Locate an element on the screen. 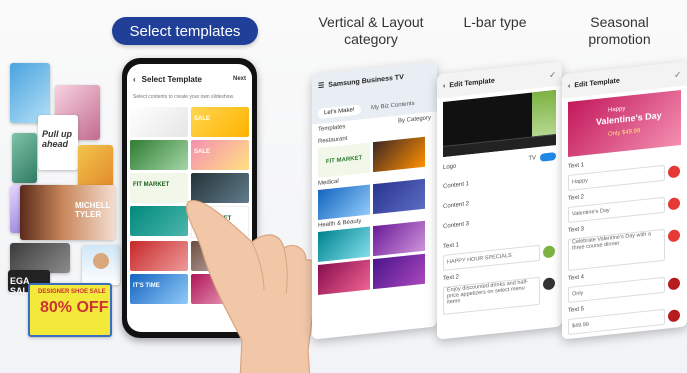  seasonal-promotion-title: Seasonal promotion is located at coordinates (619, 30).